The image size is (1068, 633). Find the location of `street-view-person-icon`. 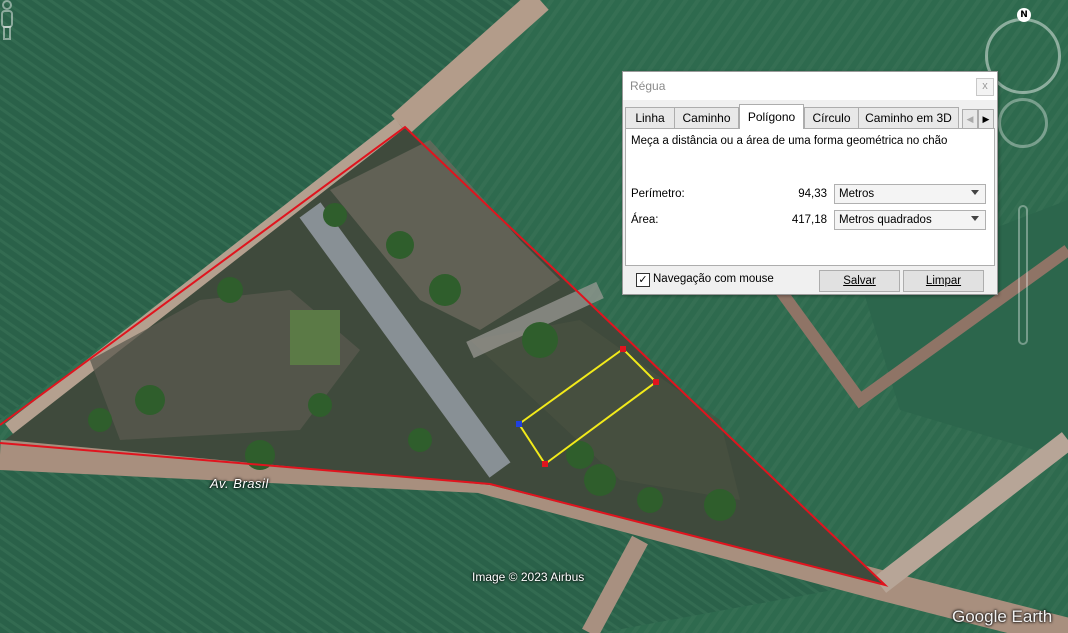

street-view-person-icon is located at coordinates (7, 20).